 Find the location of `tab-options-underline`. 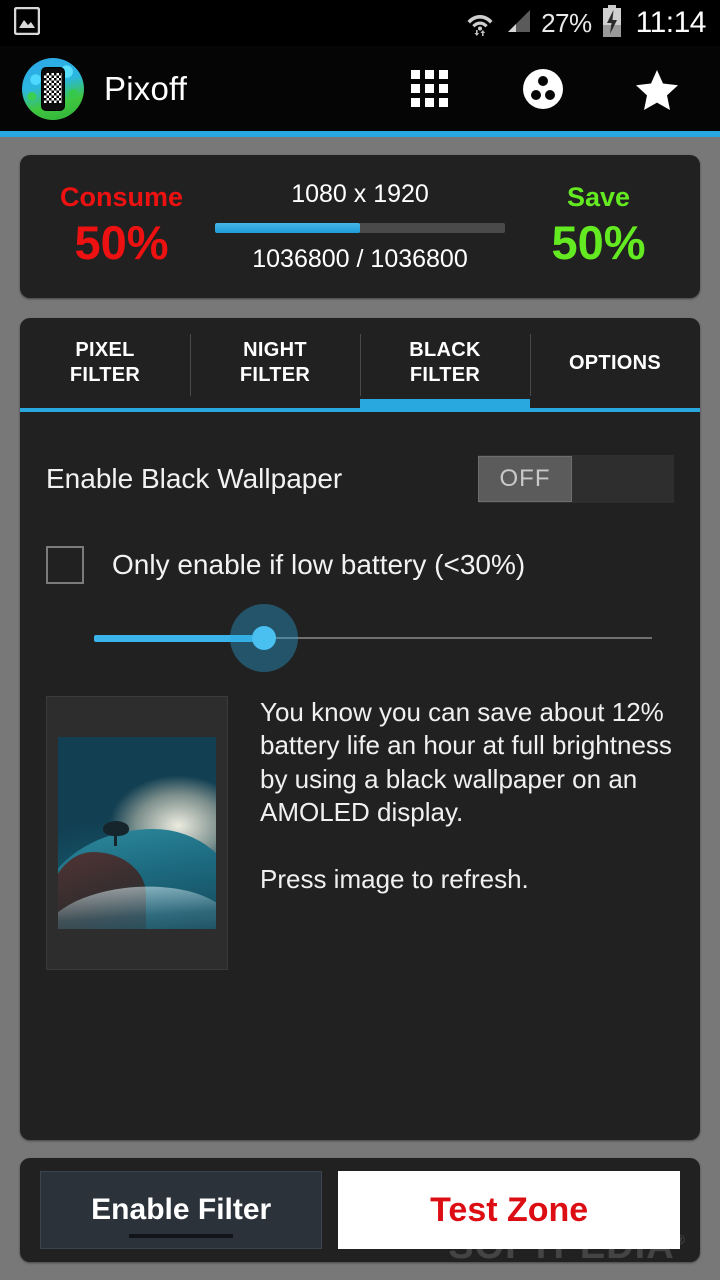

tab-options-underline is located at coordinates (615, 410).